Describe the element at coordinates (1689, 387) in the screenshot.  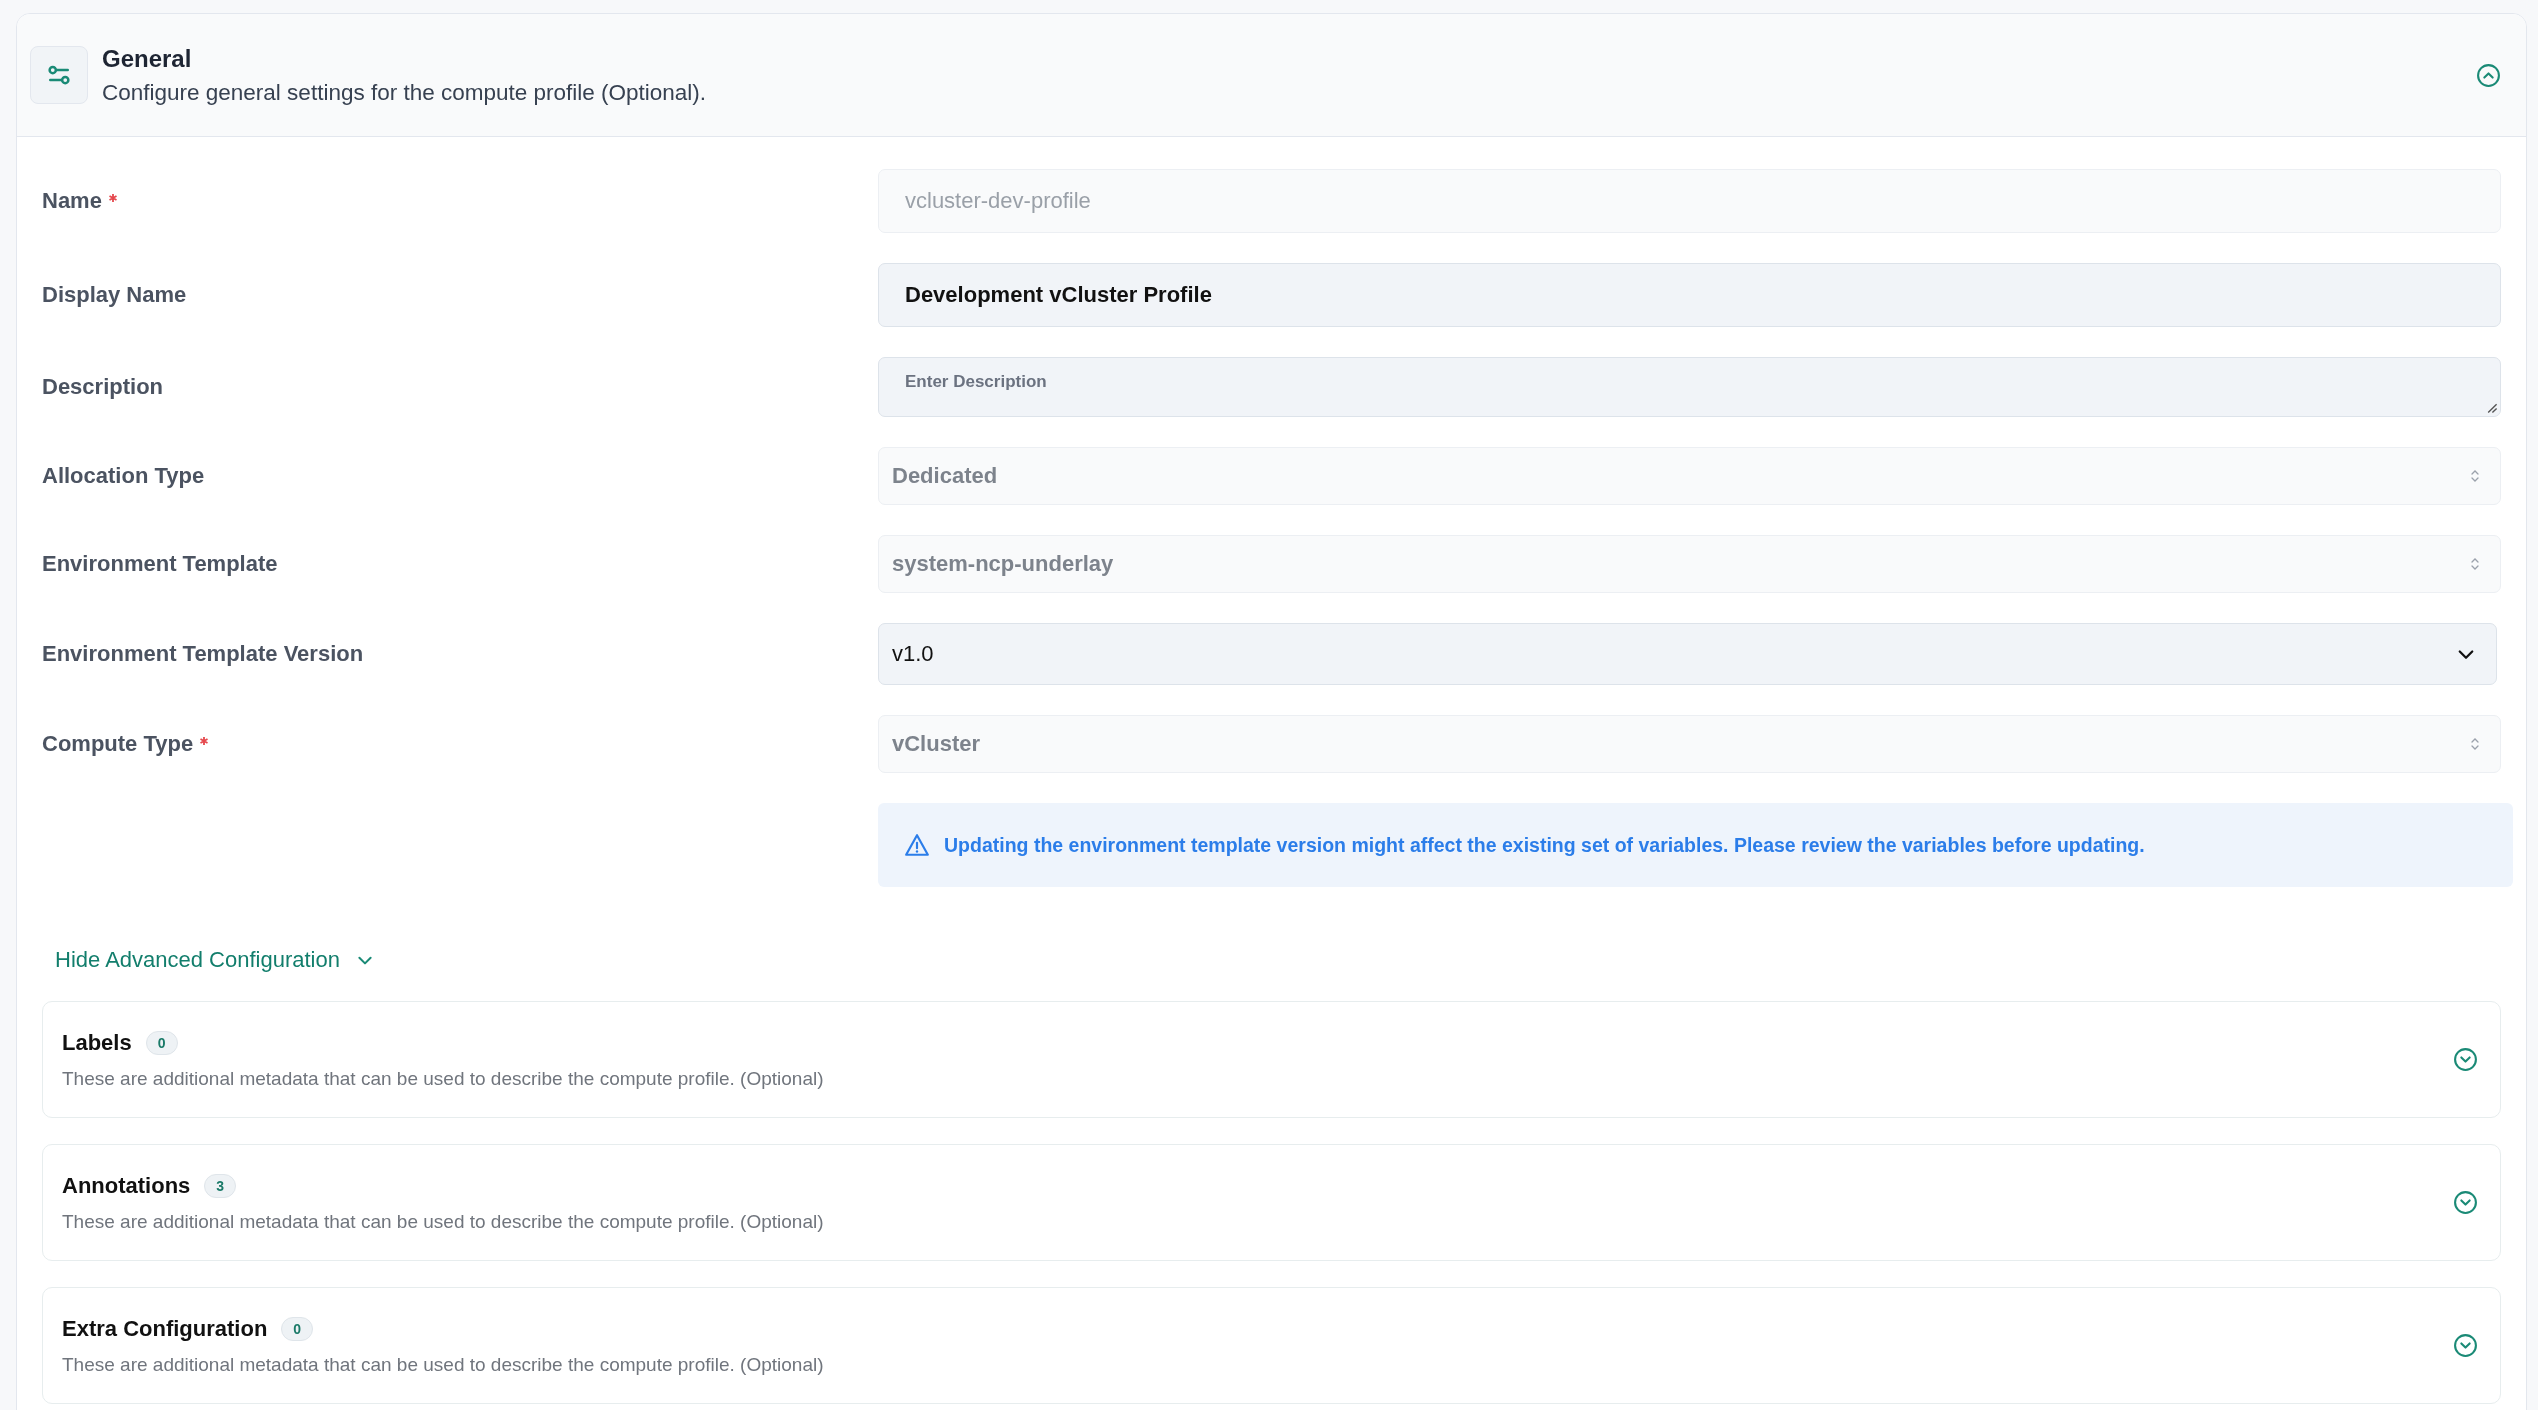
I see `textarea-field: Enter Description` at that location.